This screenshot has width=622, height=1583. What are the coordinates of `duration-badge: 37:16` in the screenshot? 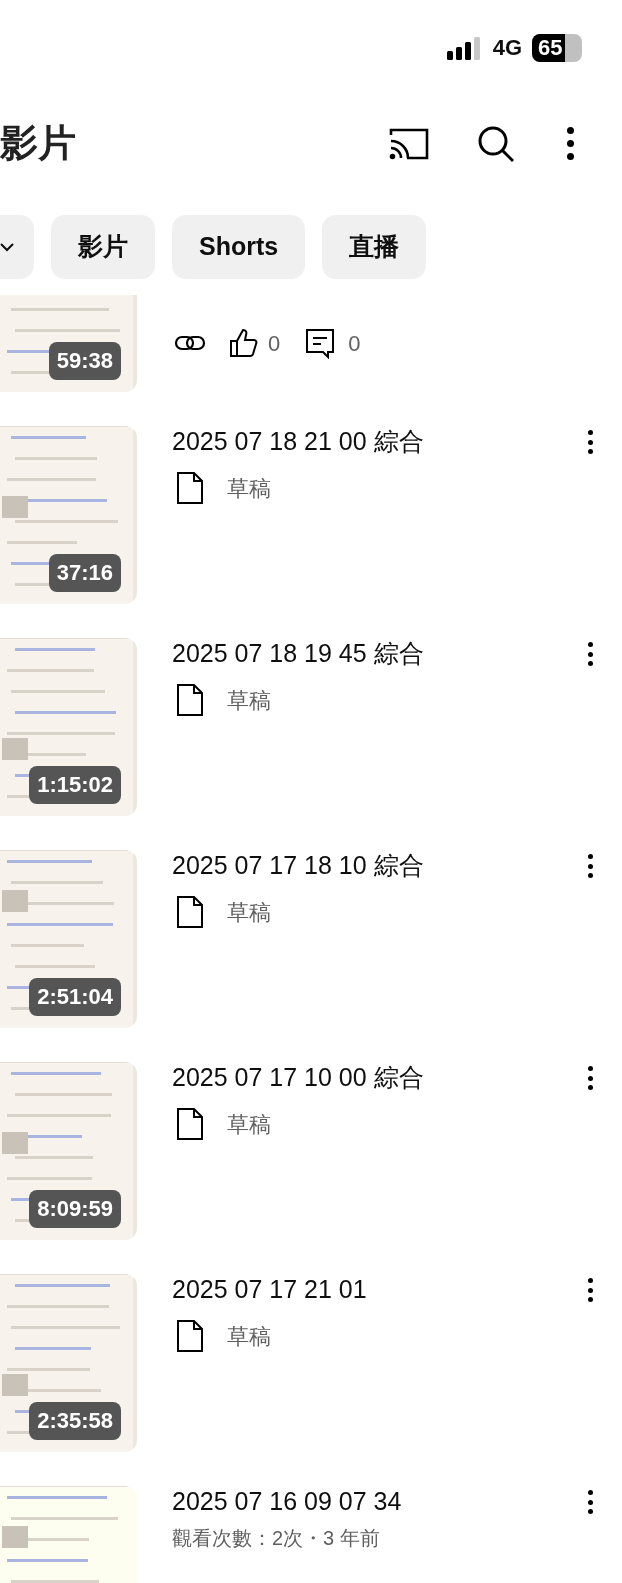 It's located at (84, 573).